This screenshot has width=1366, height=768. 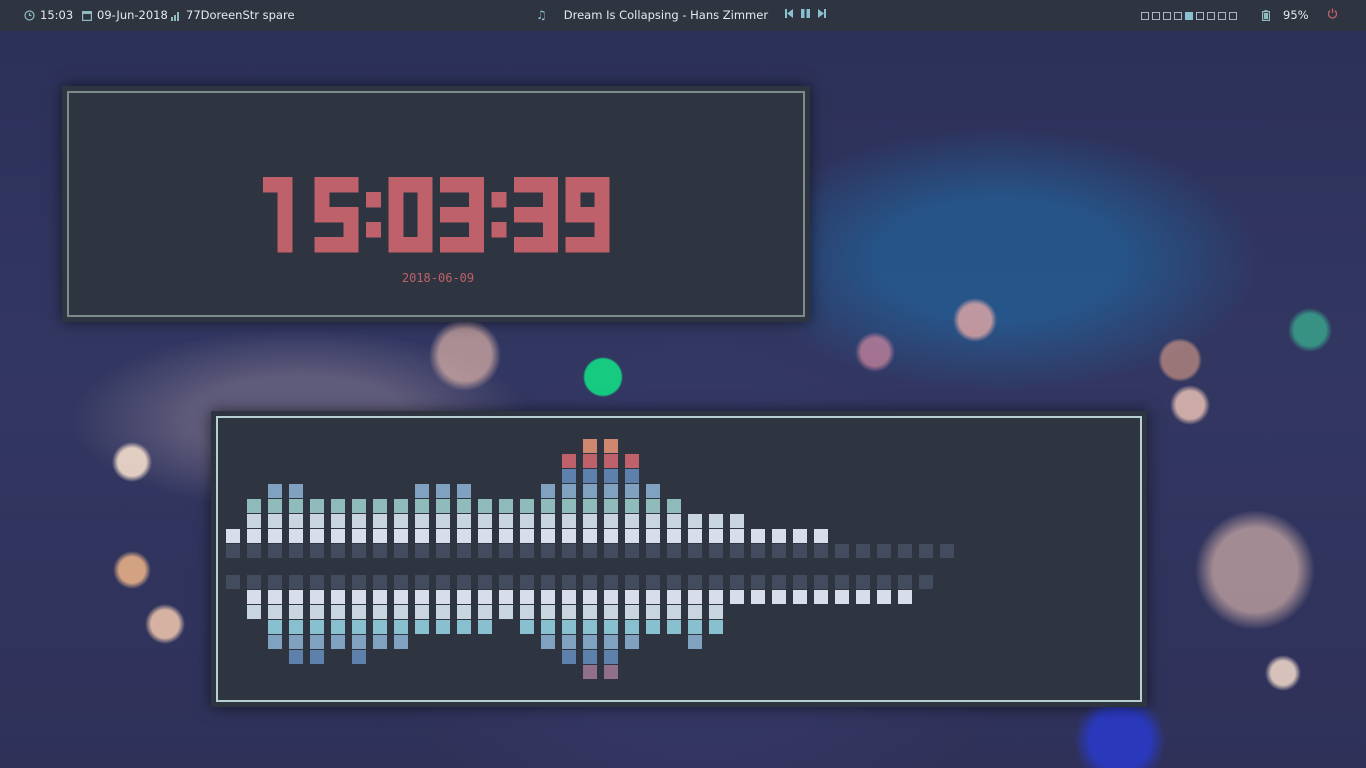 I want to click on date-widget: 09-Jun-2018, so click(x=125, y=15).